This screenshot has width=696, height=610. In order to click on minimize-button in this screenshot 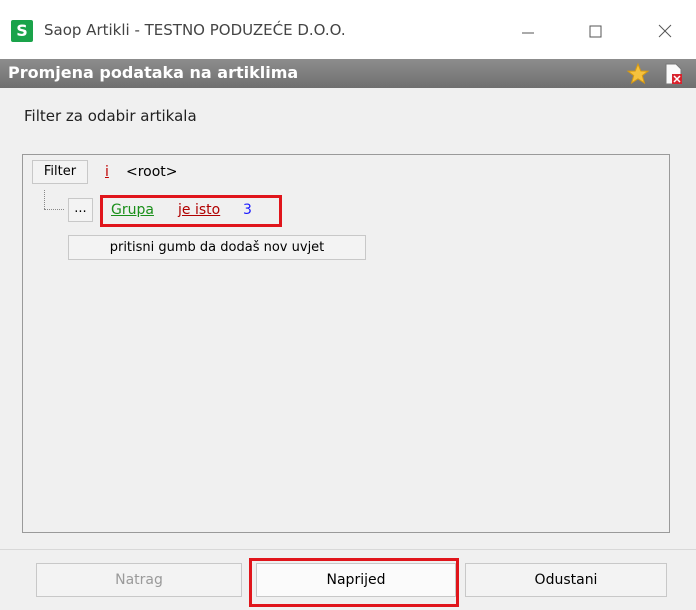, I will do `click(528, 31)`.